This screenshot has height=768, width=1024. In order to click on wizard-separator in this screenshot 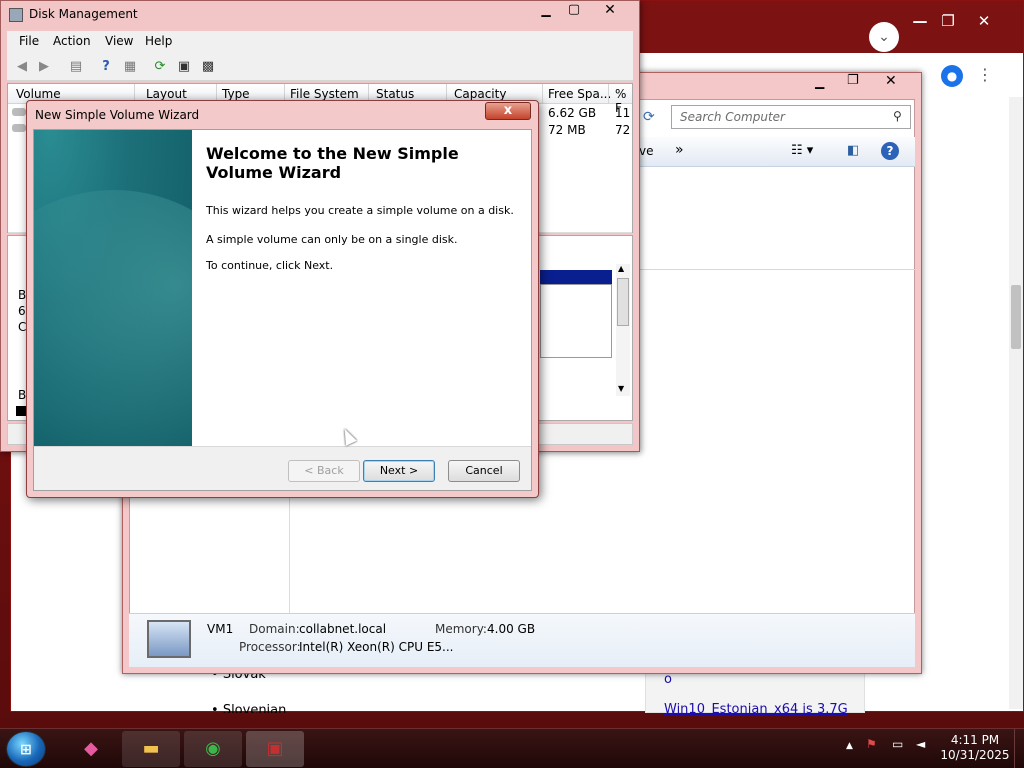, I will do `click(282, 446)`.